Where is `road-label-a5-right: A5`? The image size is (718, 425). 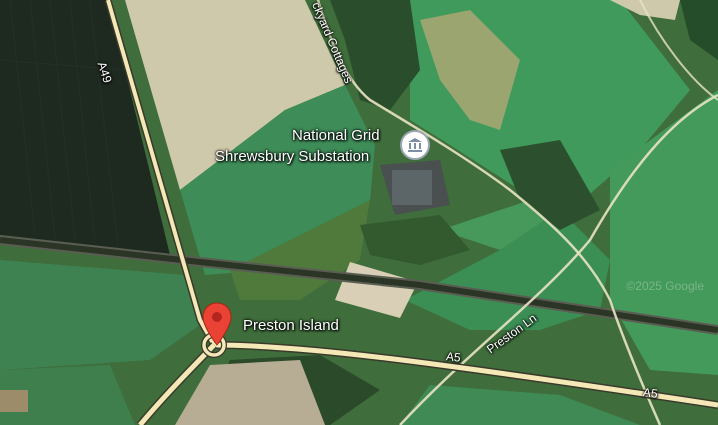 road-label-a5-right: A5 is located at coordinates (650, 393).